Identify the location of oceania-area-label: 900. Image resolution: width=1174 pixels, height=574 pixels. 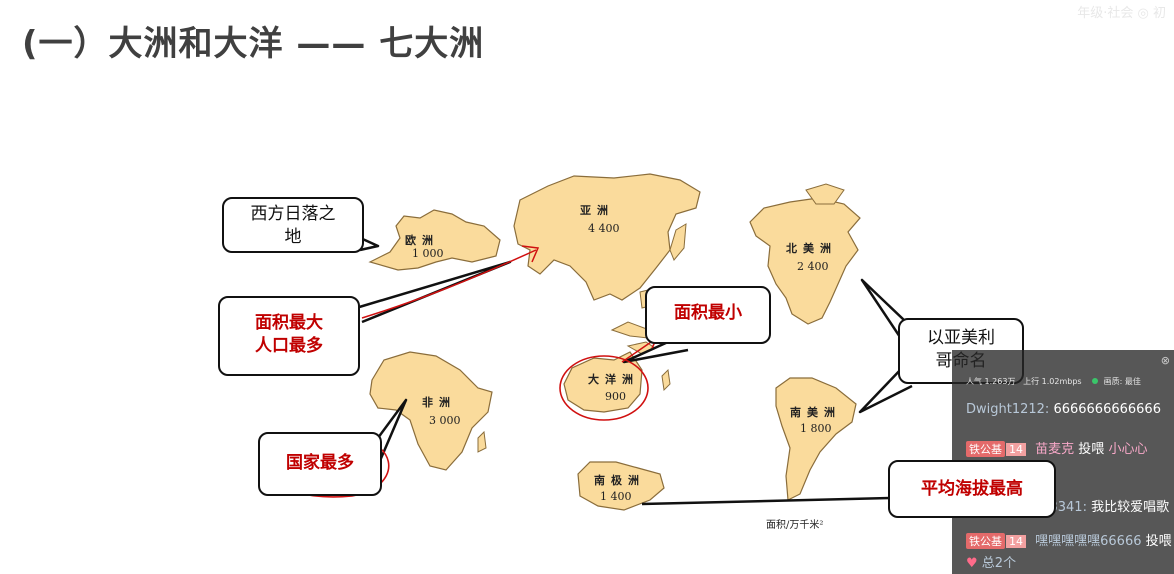
(615, 396).